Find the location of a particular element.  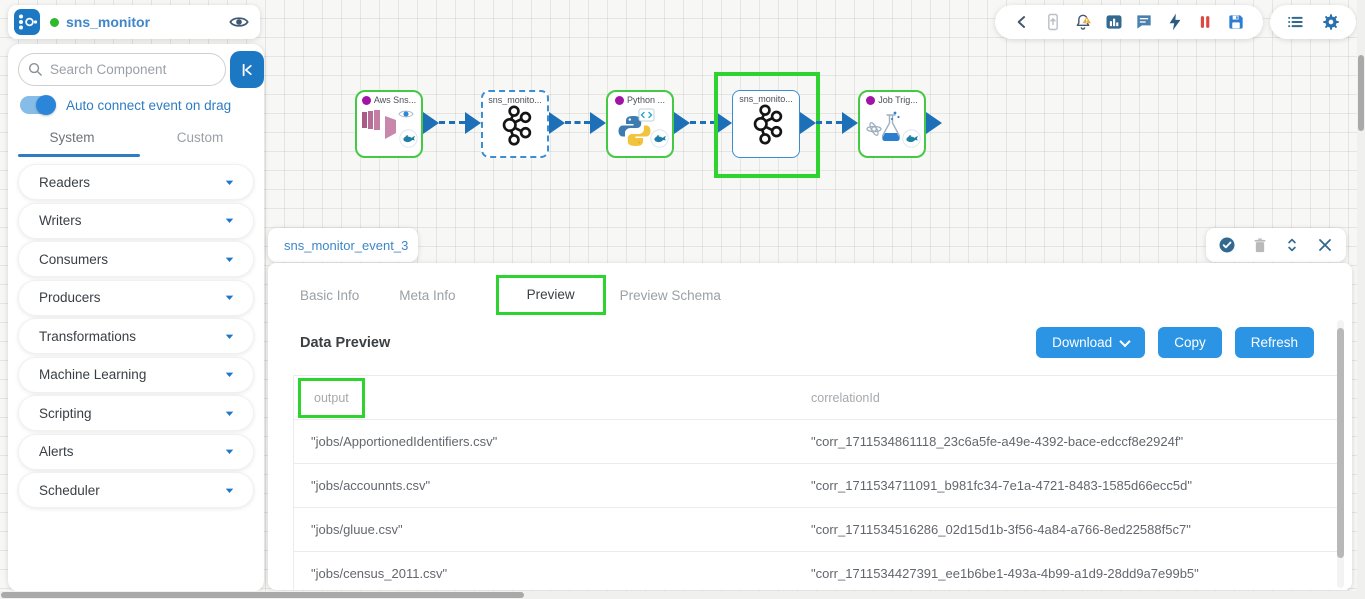

settings-toolbar is located at coordinates (1313, 22).